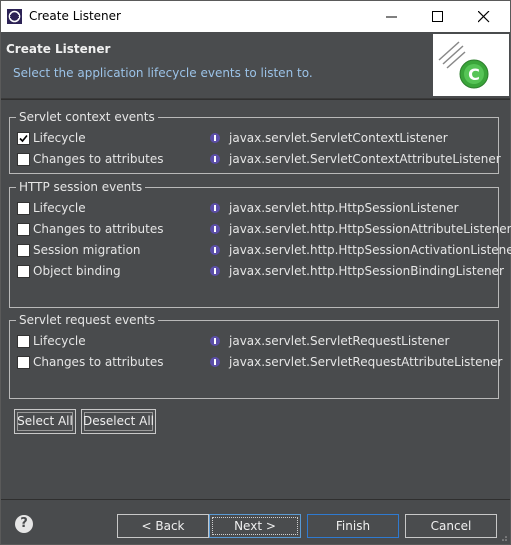 The height and width of the screenshot is (545, 511). I want to click on listener-class-name: javax.servlet.ServletContextListener, so click(338, 138).